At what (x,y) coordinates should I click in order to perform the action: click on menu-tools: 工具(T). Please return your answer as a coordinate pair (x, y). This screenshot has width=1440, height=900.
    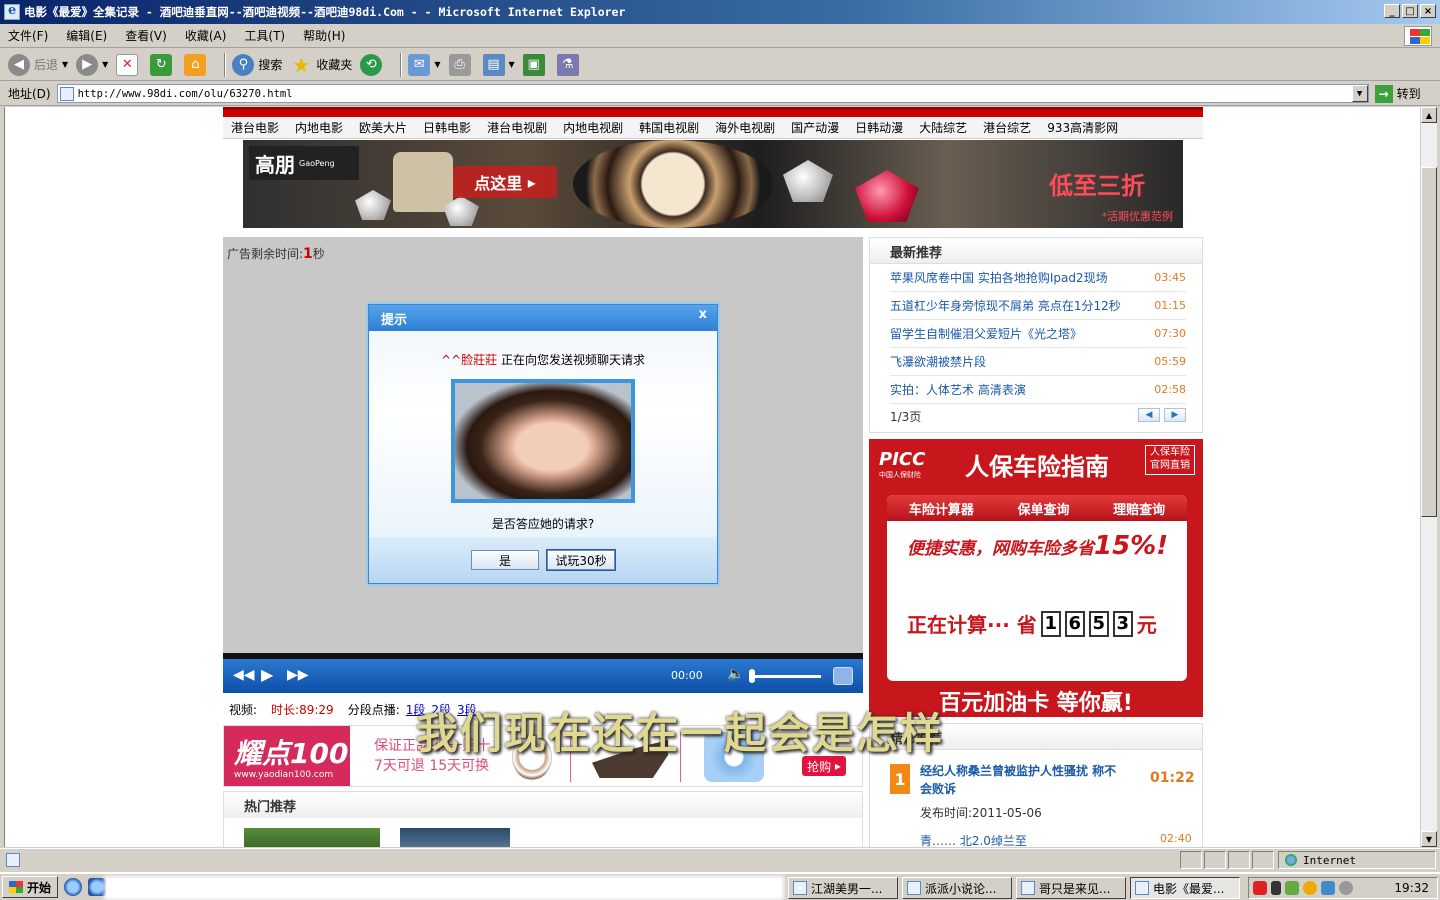
    Looking at the image, I should click on (264, 35).